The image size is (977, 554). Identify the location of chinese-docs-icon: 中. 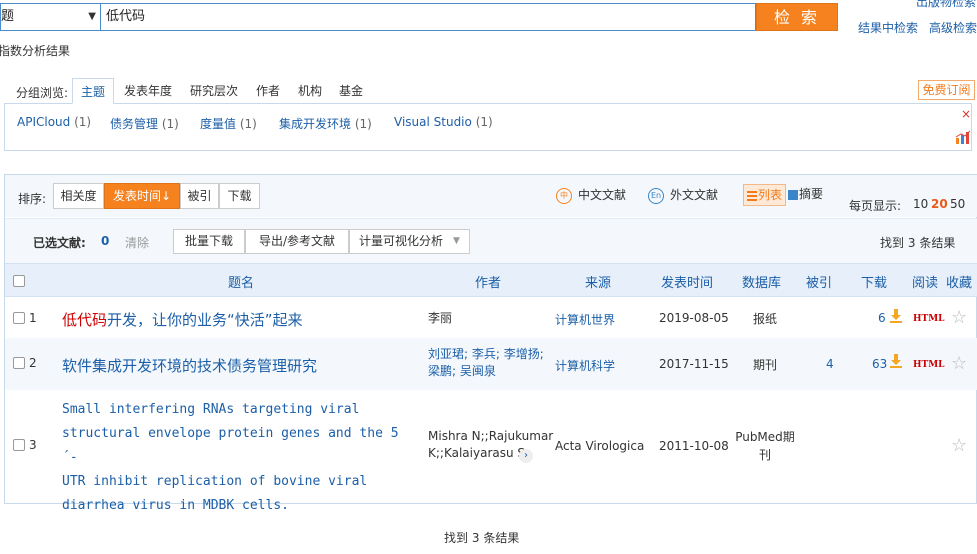
(564, 195).